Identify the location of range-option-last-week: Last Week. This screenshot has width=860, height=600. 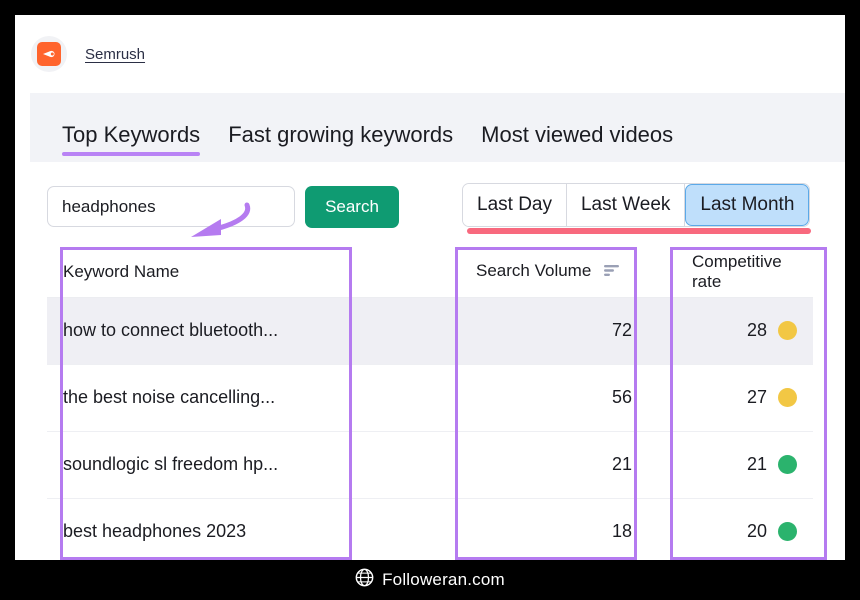
(626, 205).